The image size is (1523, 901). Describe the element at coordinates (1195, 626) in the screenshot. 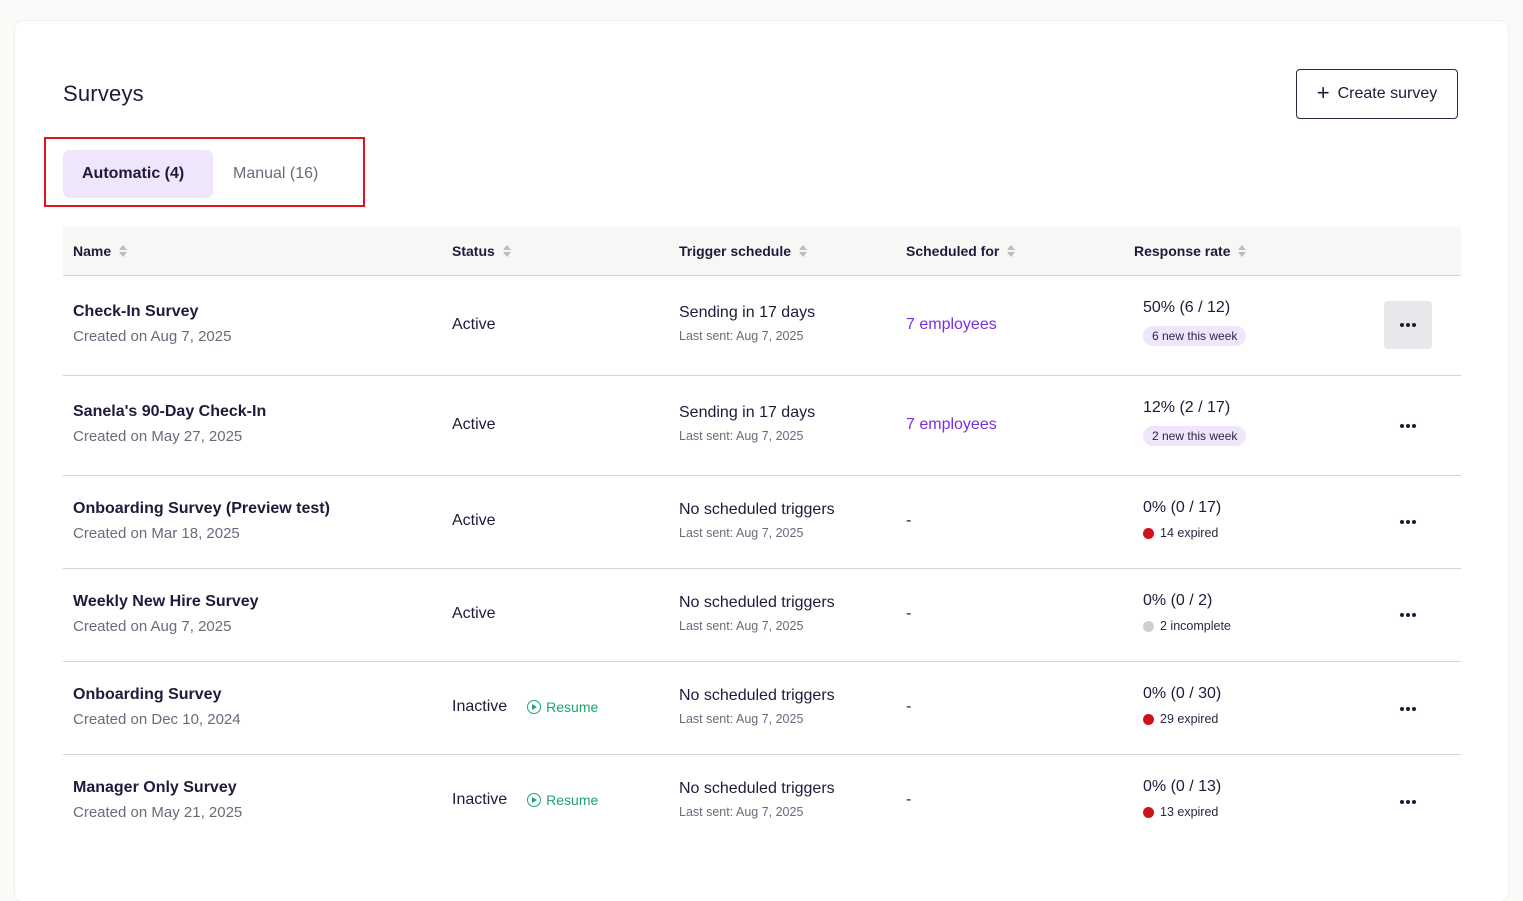

I see `incomplete-note-text: 2 incomplete` at that location.